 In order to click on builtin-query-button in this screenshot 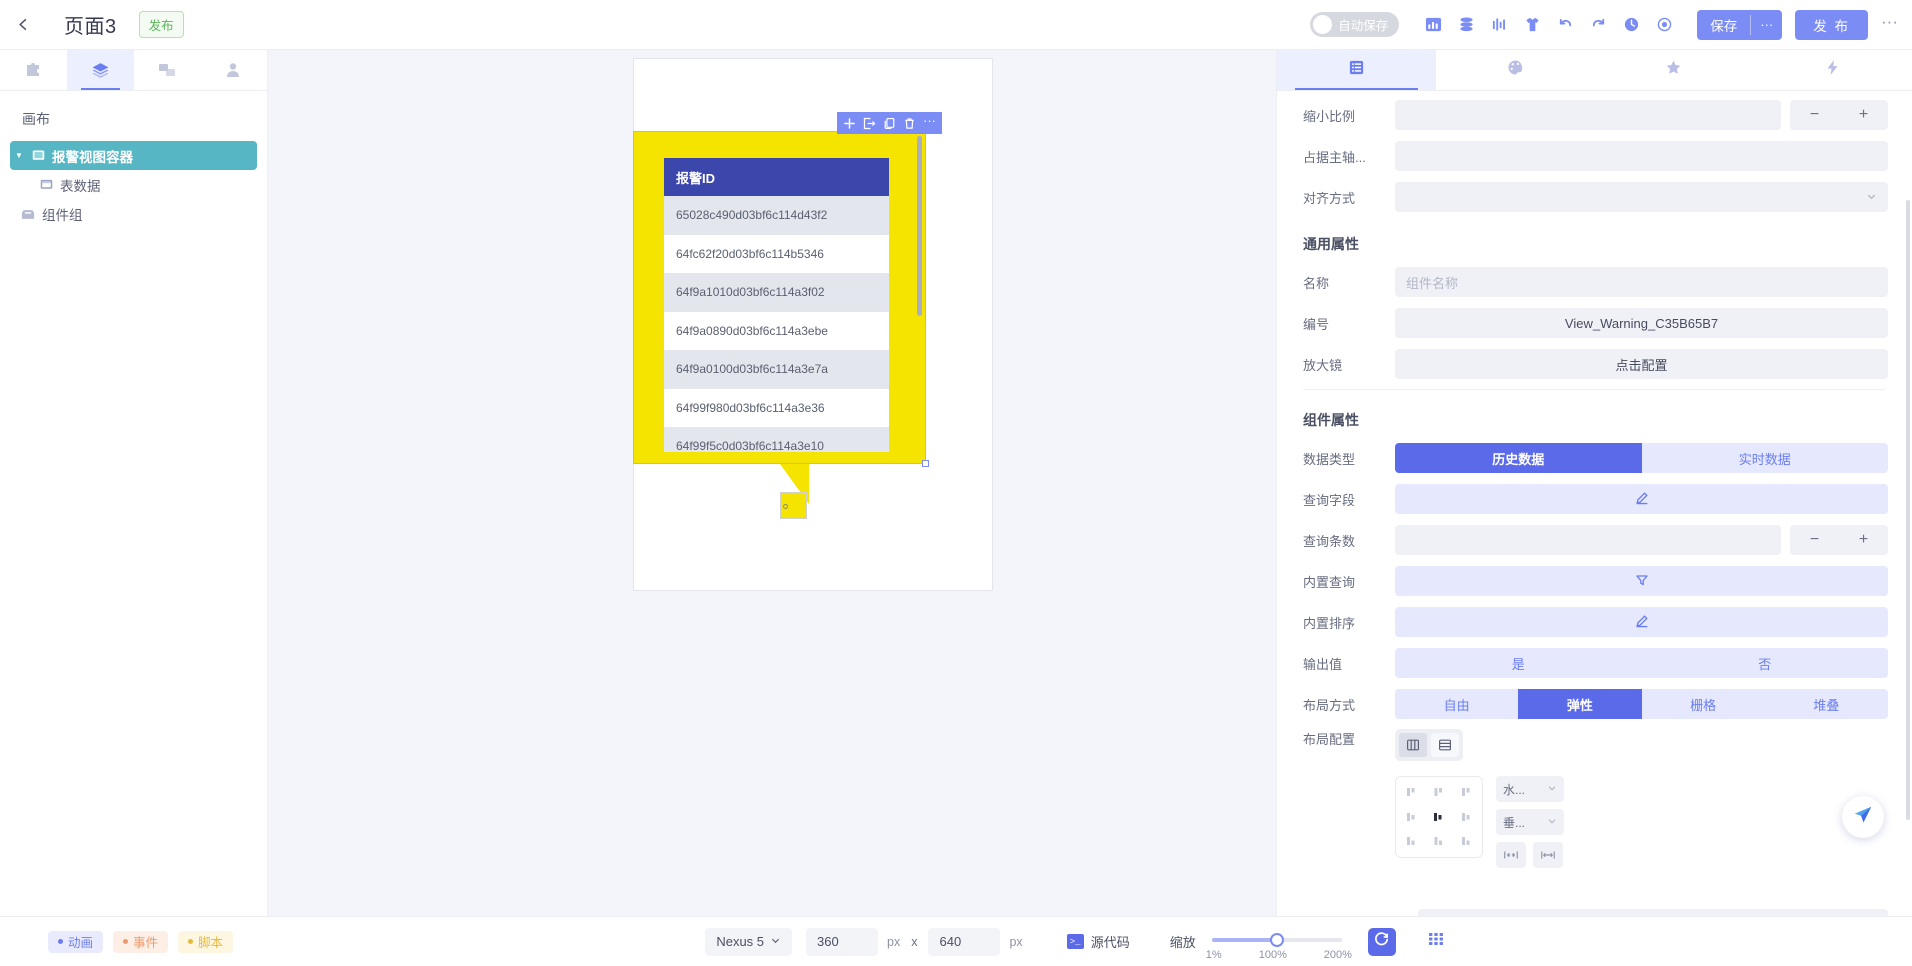, I will do `click(1641, 581)`.